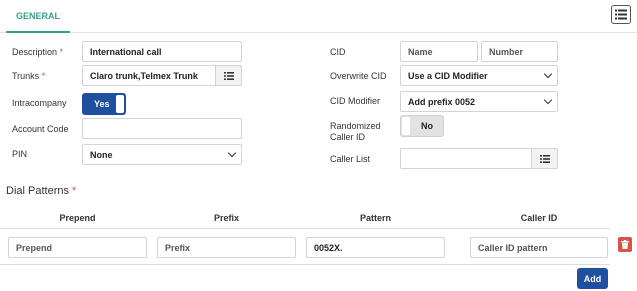 Image resolution: width=637 pixels, height=291 pixels. I want to click on table-header-divider, so click(305, 228).